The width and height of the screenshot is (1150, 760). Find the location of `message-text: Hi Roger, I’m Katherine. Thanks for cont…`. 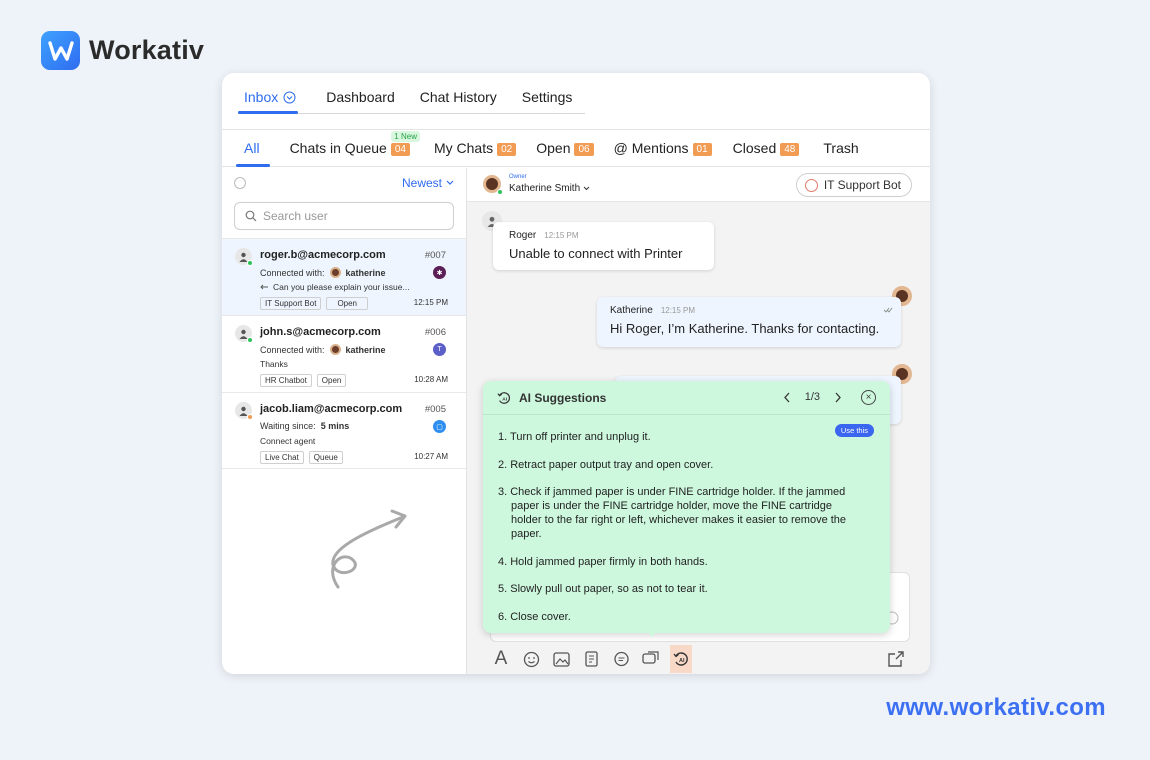

message-text: Hi Roger, I’m Katherine. Thanks for cont… is located at coordinates (745, 328).